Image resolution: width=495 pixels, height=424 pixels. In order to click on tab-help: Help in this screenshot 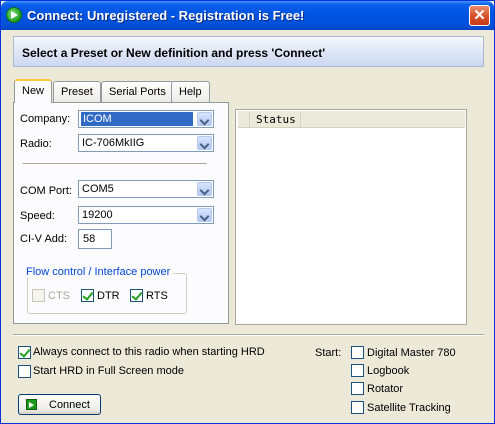, I will do `click(190, 91)`.